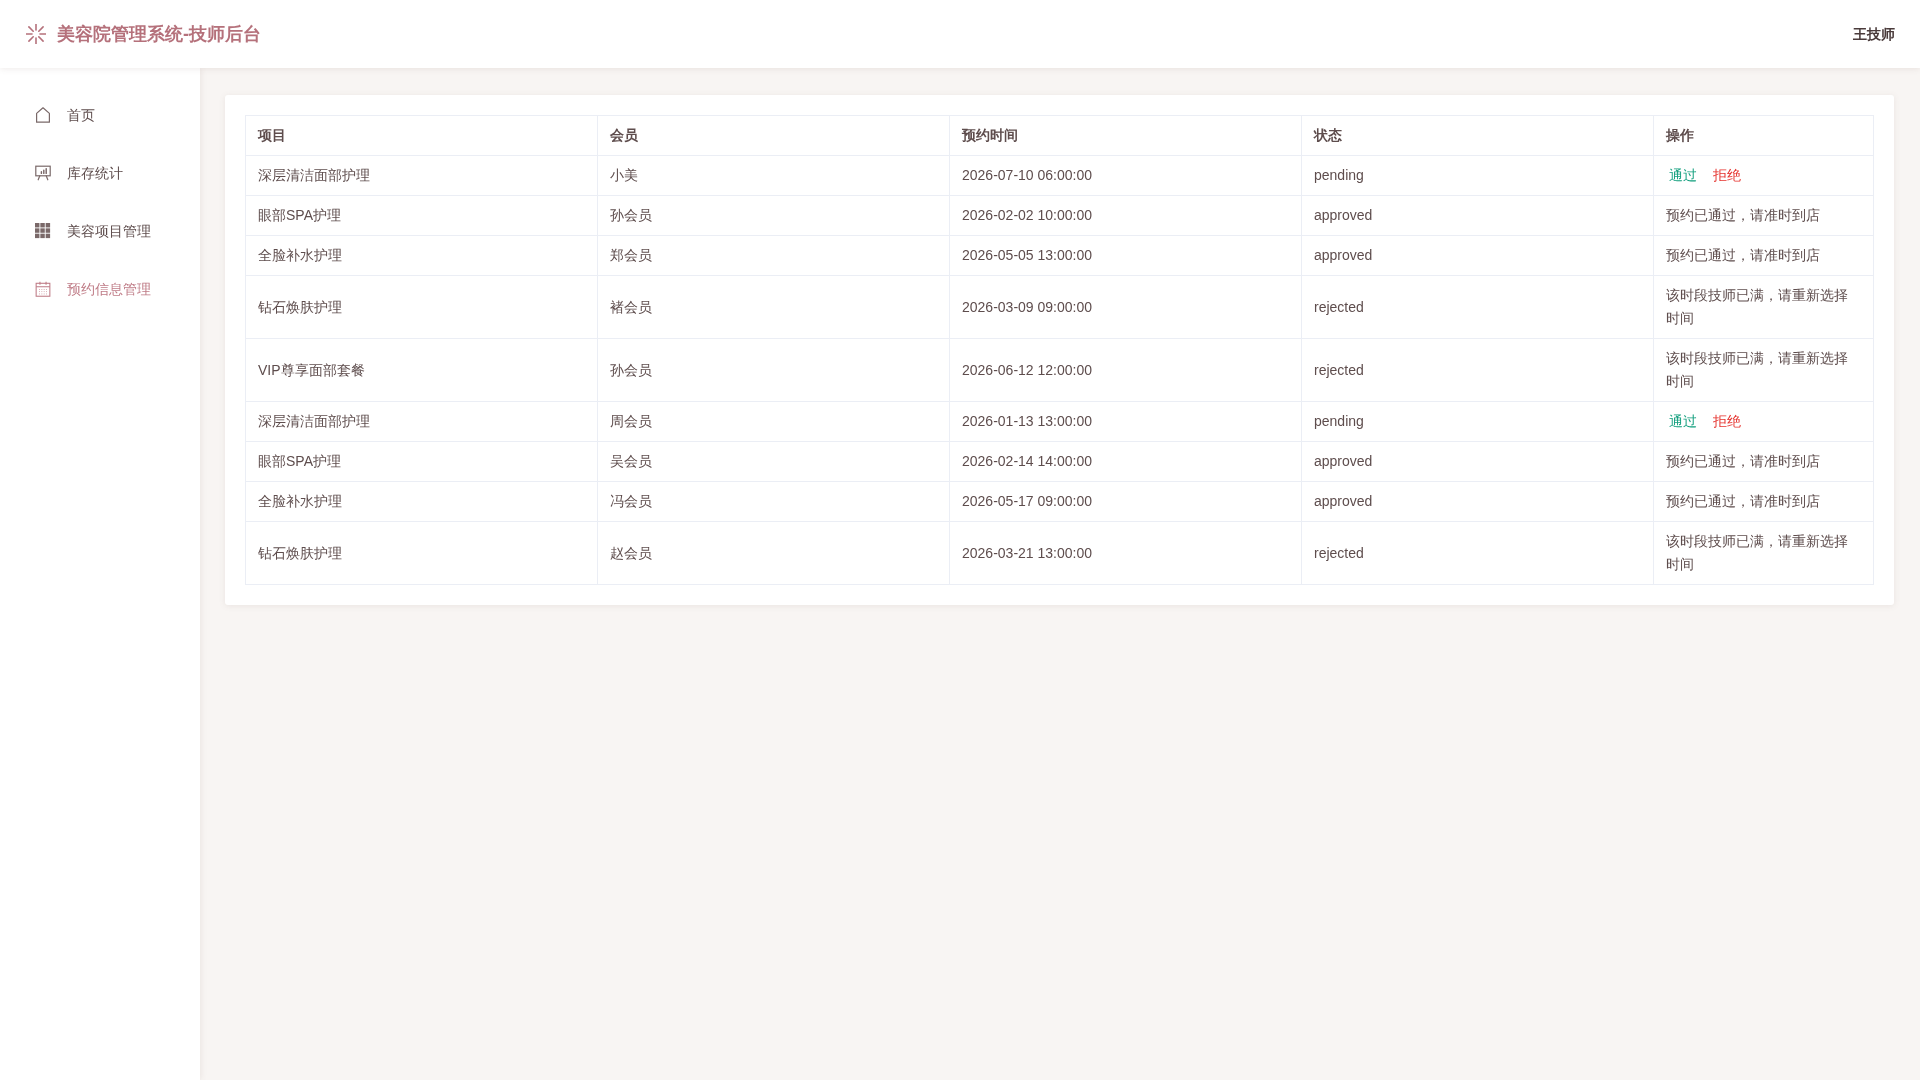  Describe the element at coordinates (421, 135) in the screenshot. I see `column-header: 项目` at that location.